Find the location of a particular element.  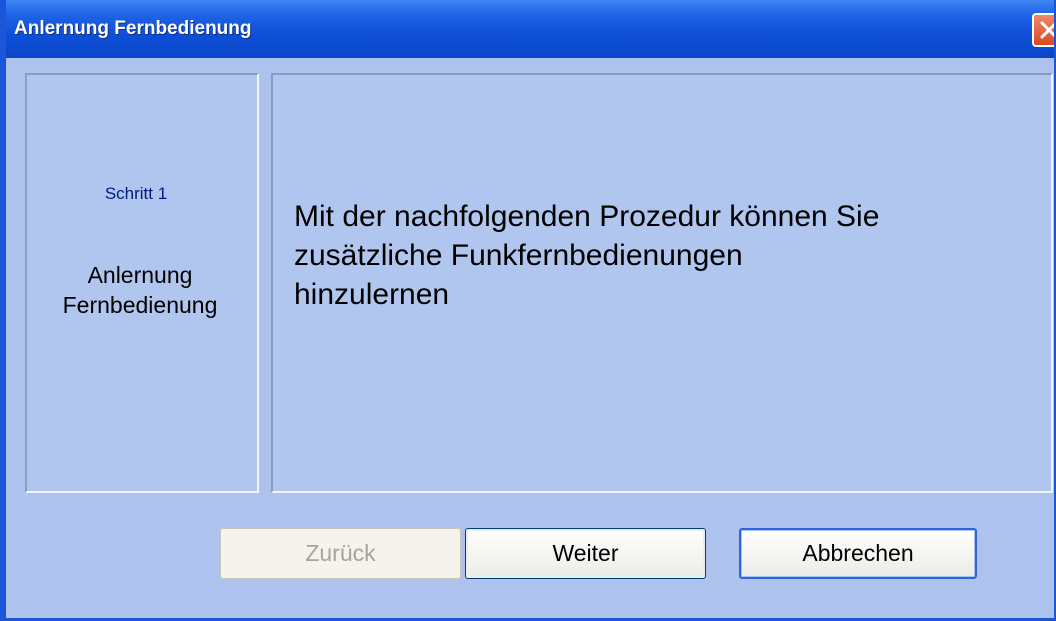

step-panel: Schritt 1 Anlernung Fernbedienung is located at coordinates (142, 283).